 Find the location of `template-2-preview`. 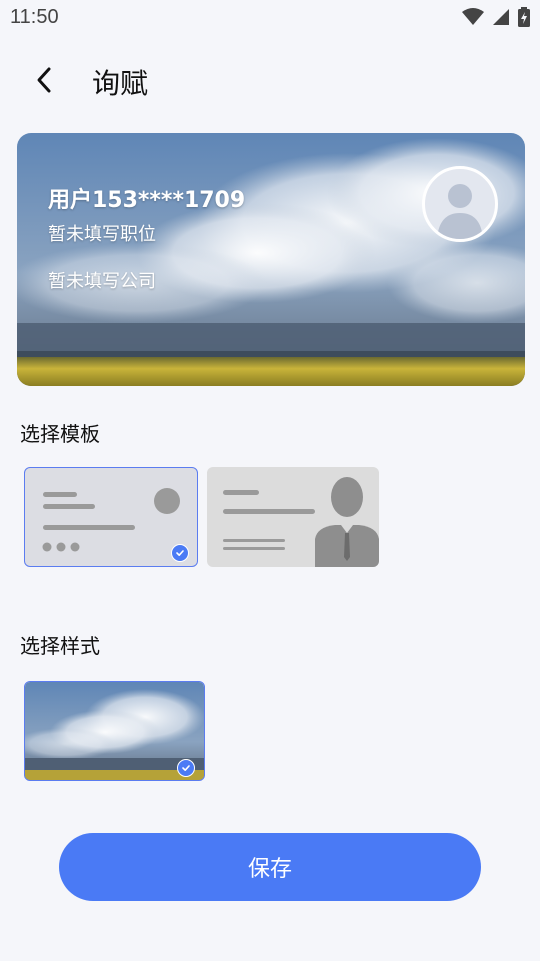

template-2-preview is located at coordinates (301, 522).